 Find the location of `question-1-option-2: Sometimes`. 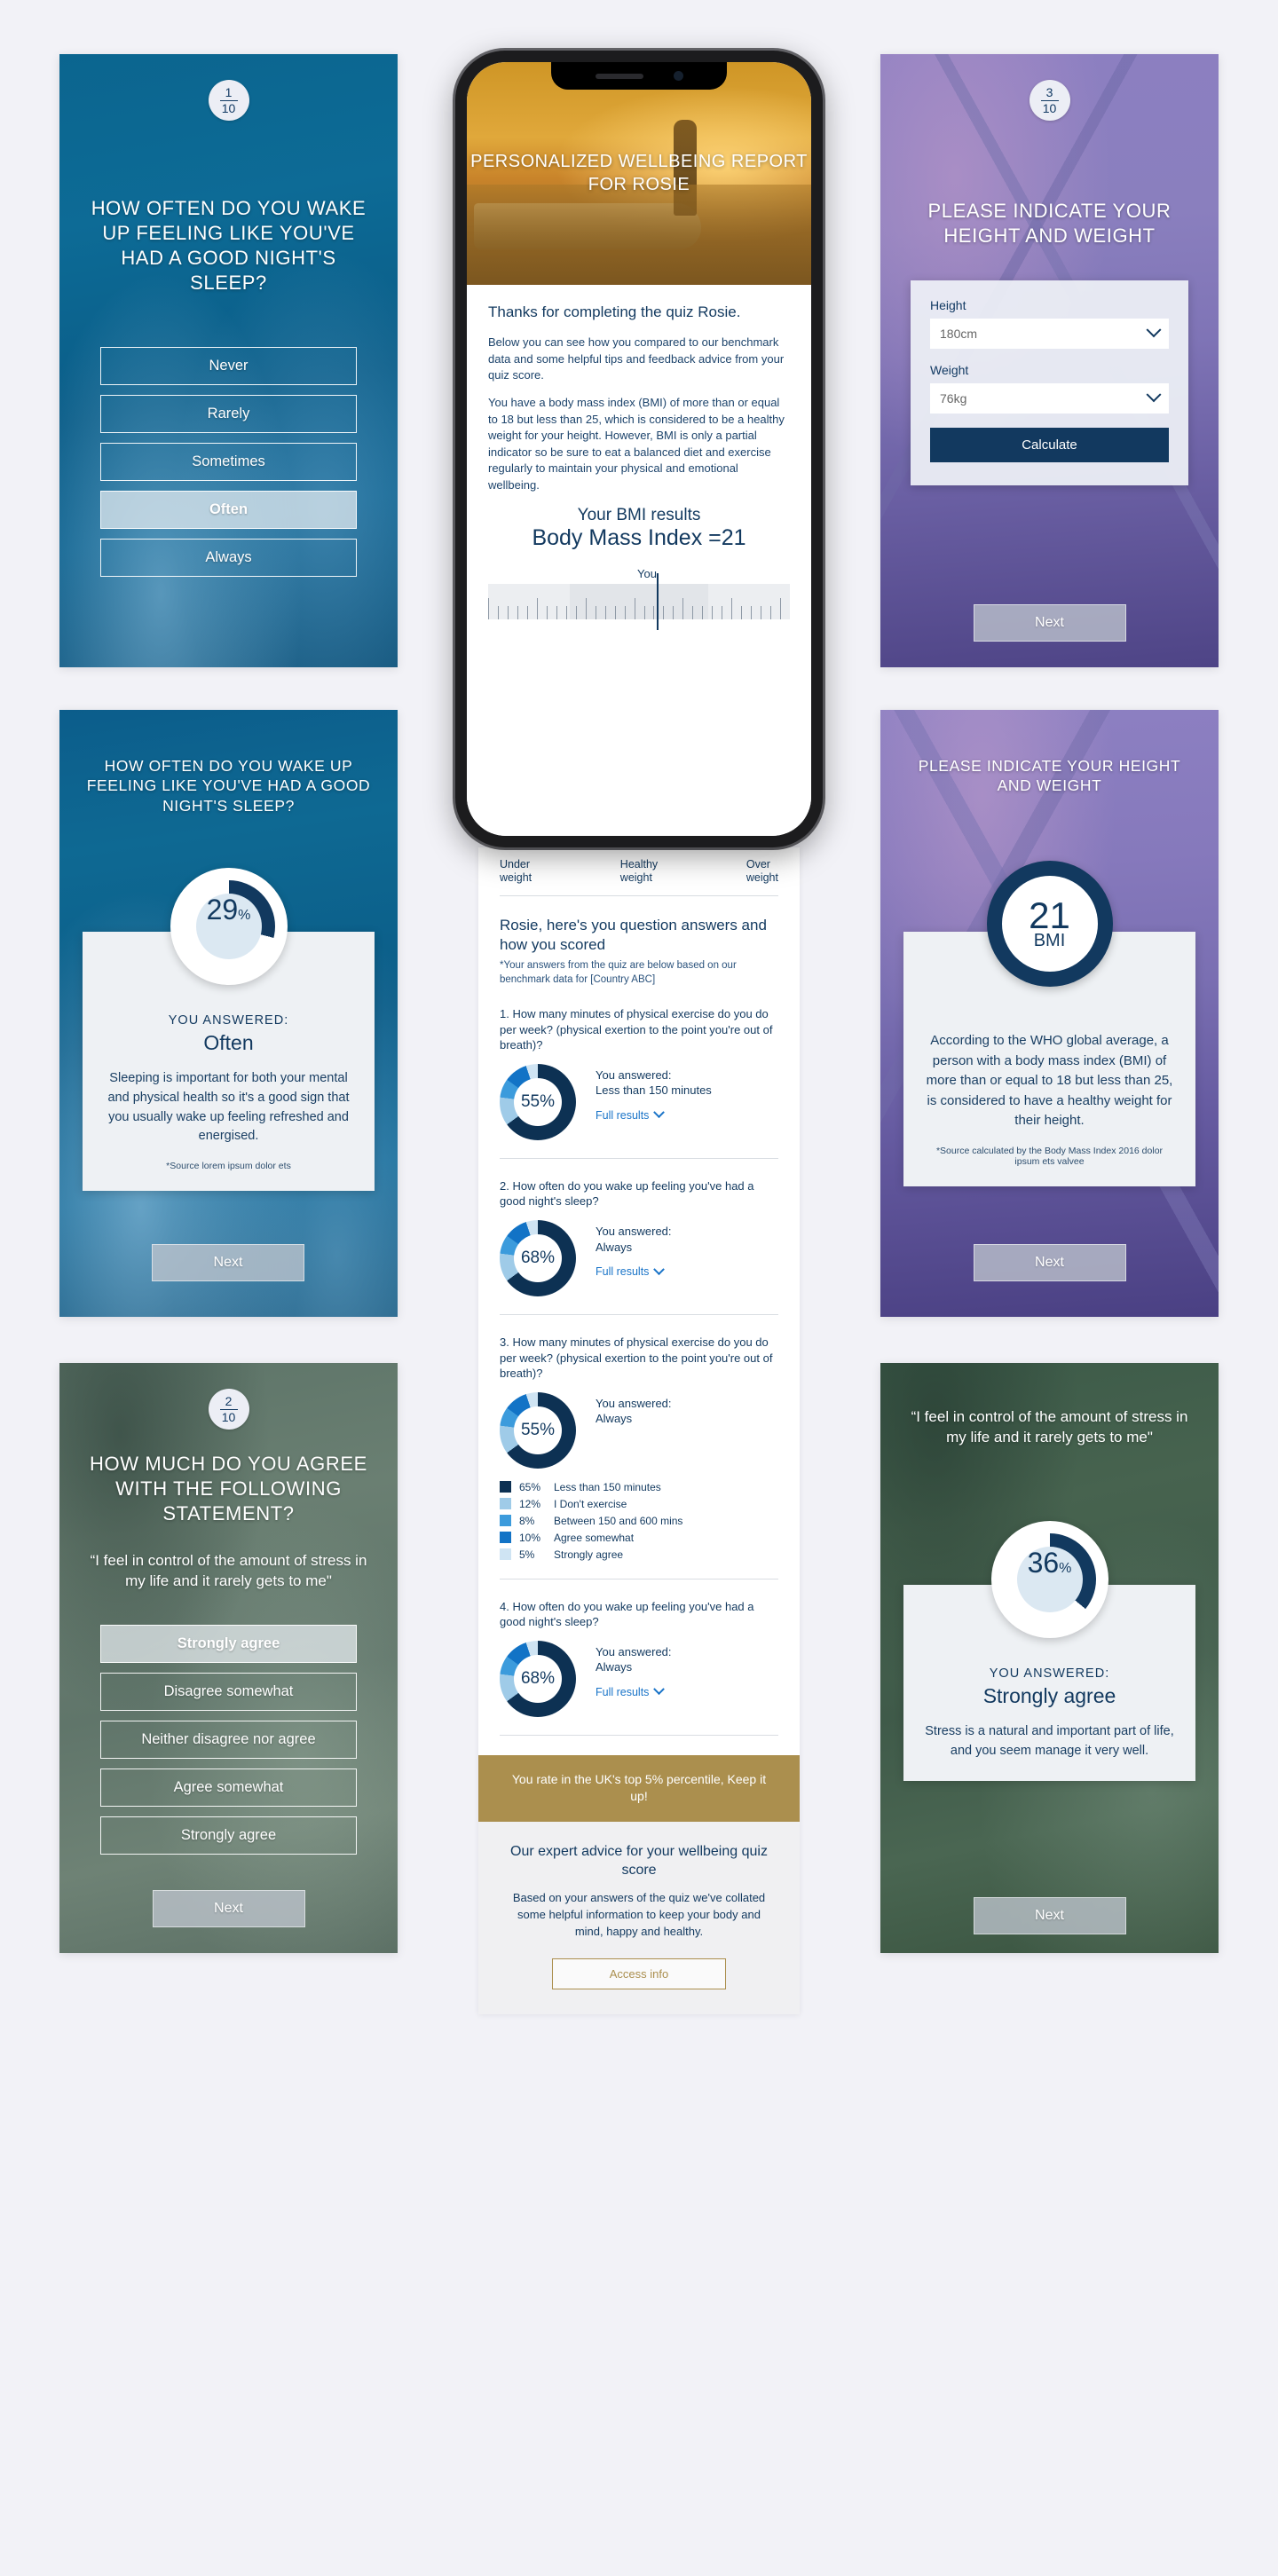

question-1-option-2: Sometimes is located at coordinates (228, 462).